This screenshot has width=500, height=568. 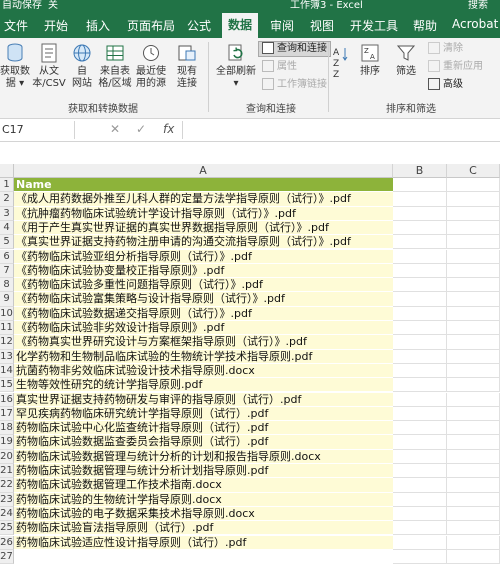 What do you see at coordinates (203, 456) in the screenshot?
I see `cell-a: 药物临床试验数据管理与统计分析的计划和报告指导原则.docx` at bounding box center [203, 456].